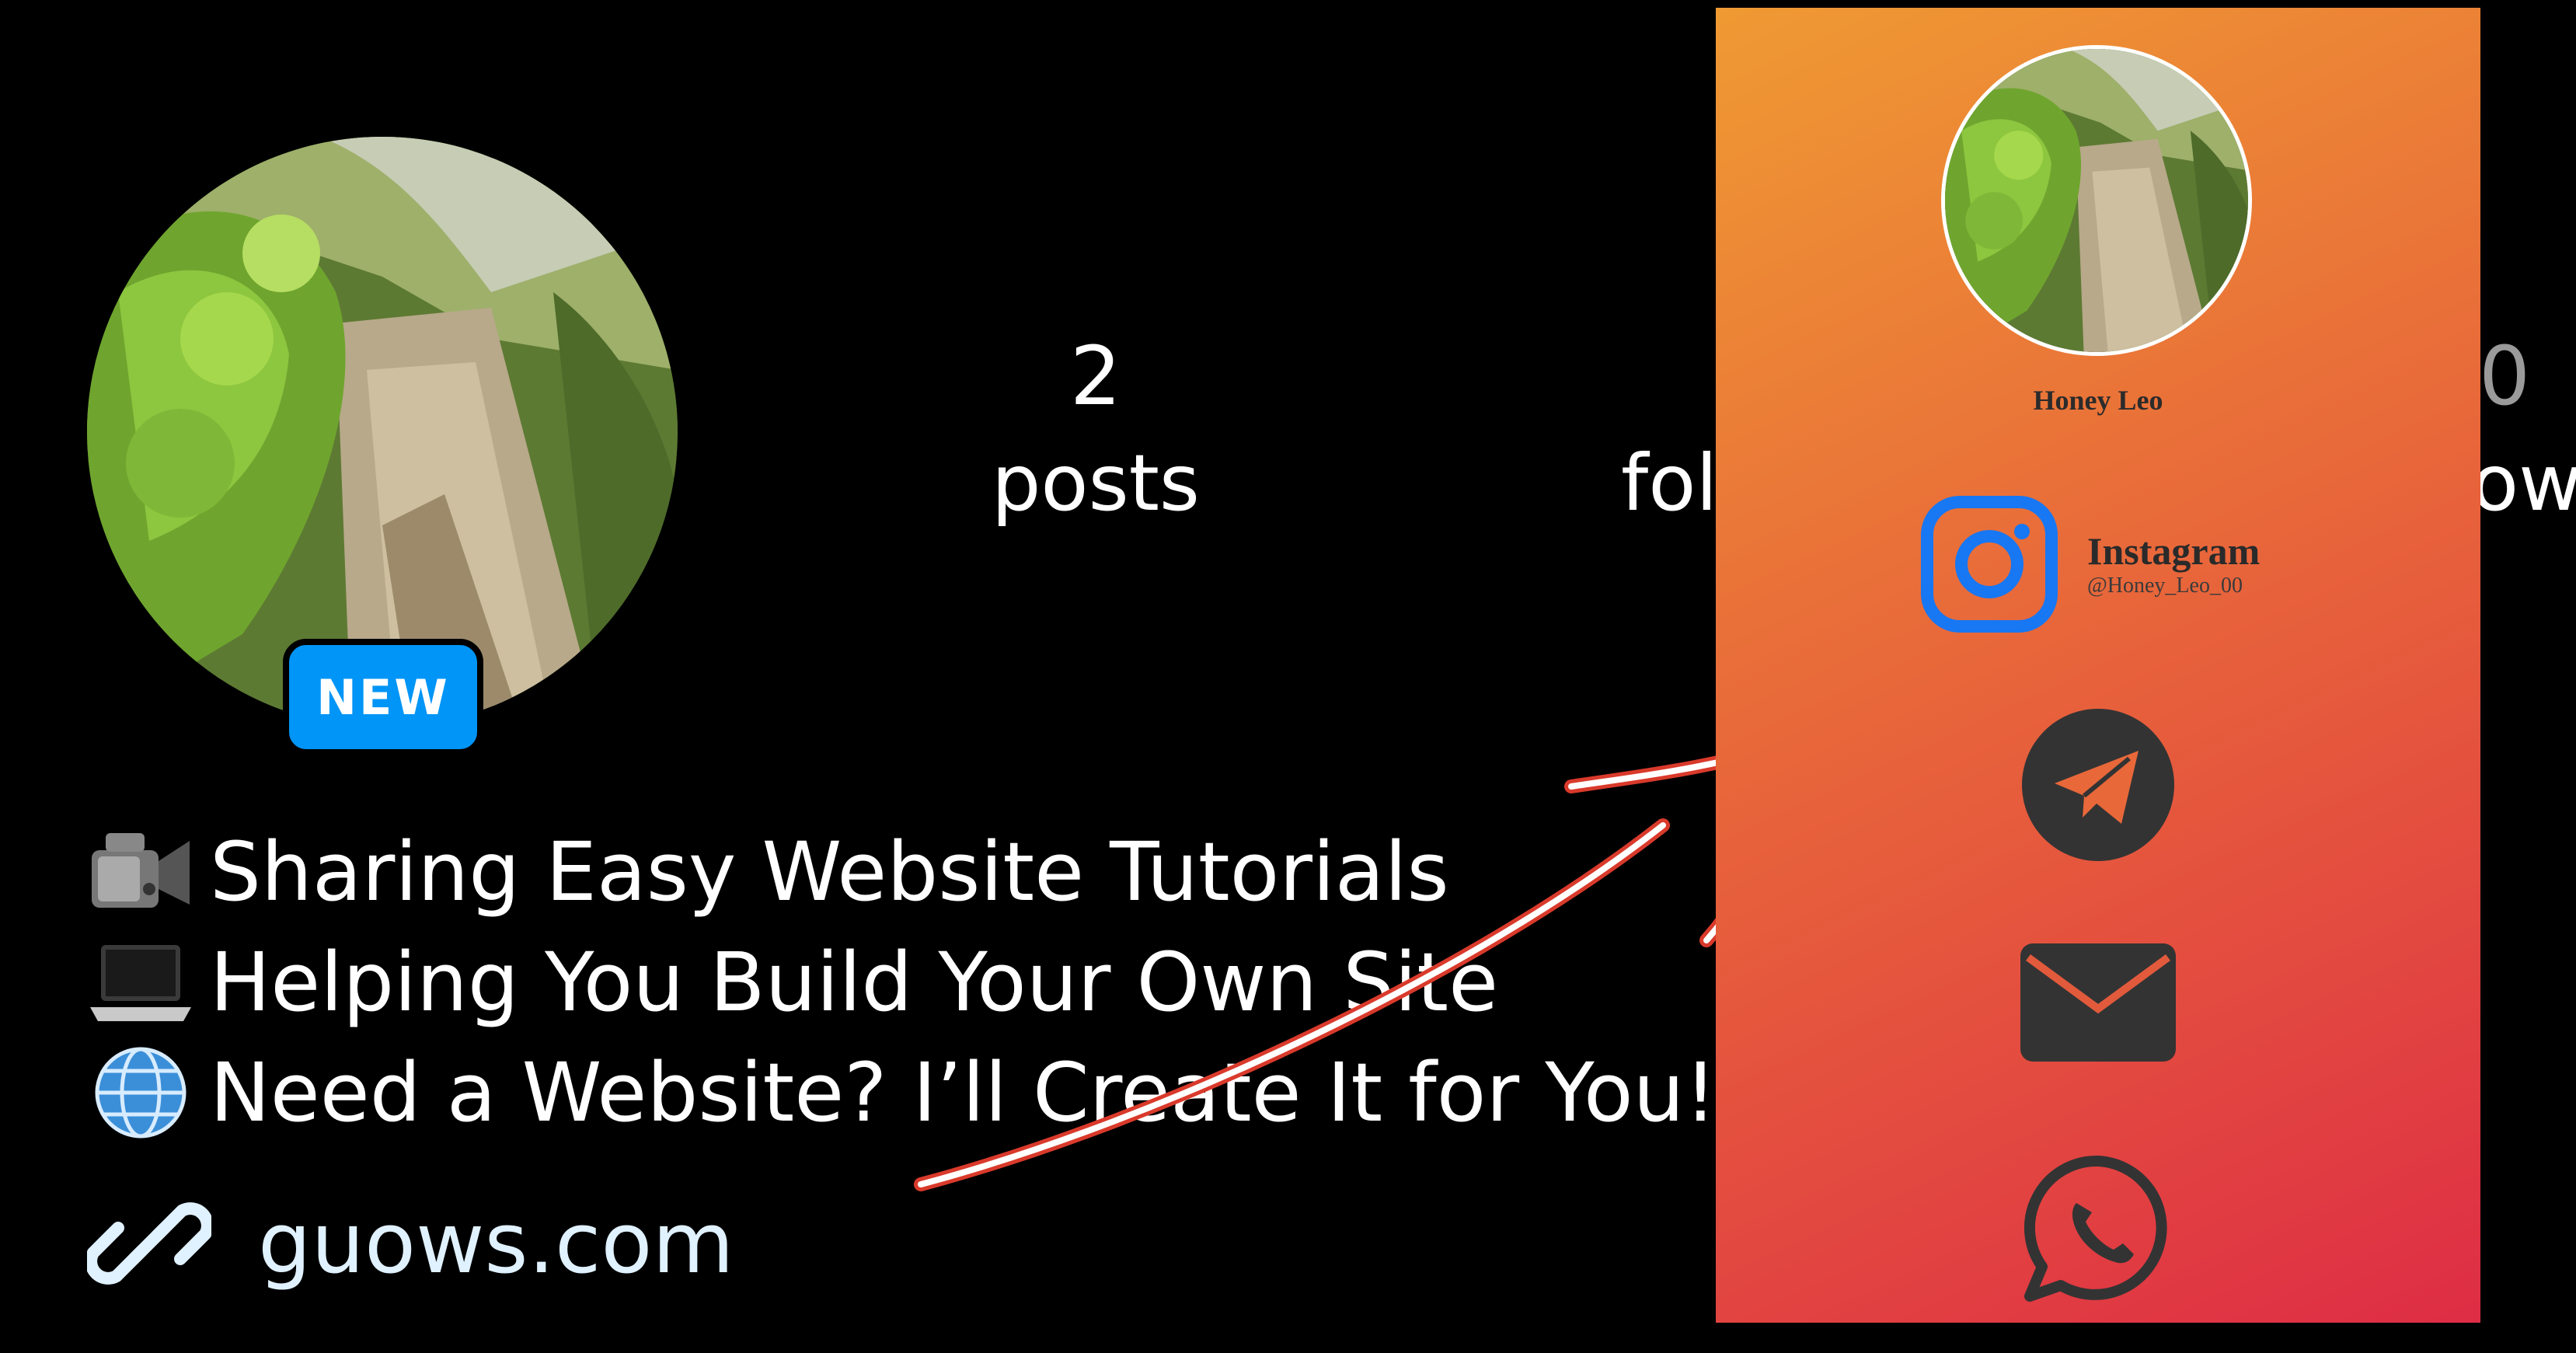  What do you see at coordinates (855, 982) in the screenshot?
I see `bio-text-2: Helping You Build Your Own Site` at bounding box center [855, 982].